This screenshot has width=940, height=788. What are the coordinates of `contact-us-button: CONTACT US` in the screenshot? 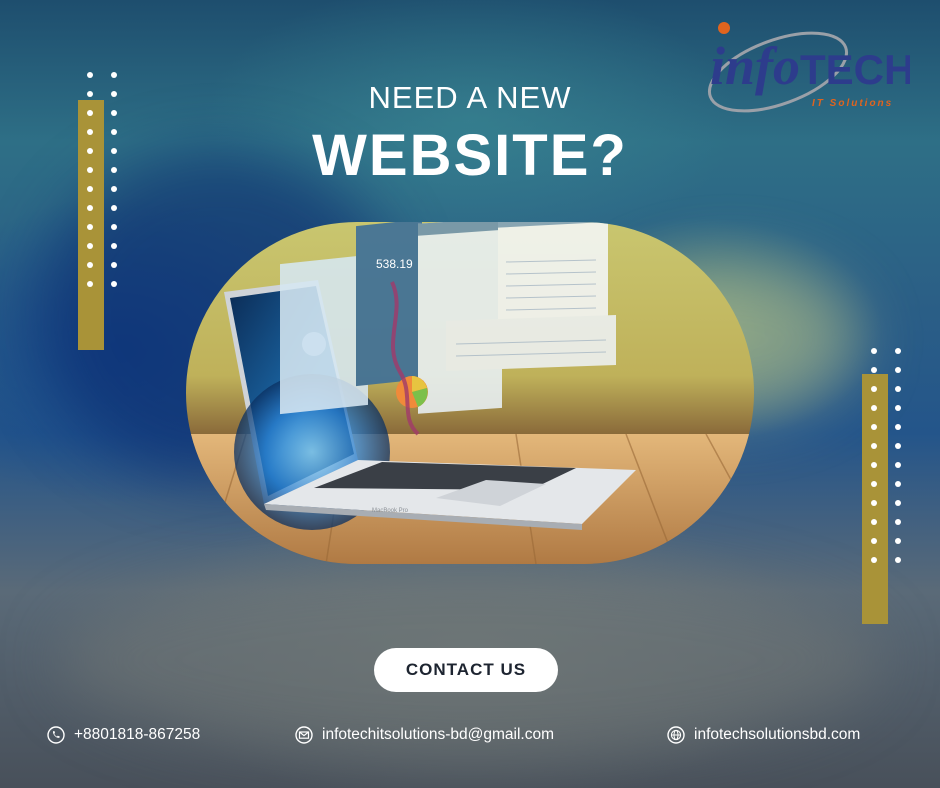 It's located at (466, 670).